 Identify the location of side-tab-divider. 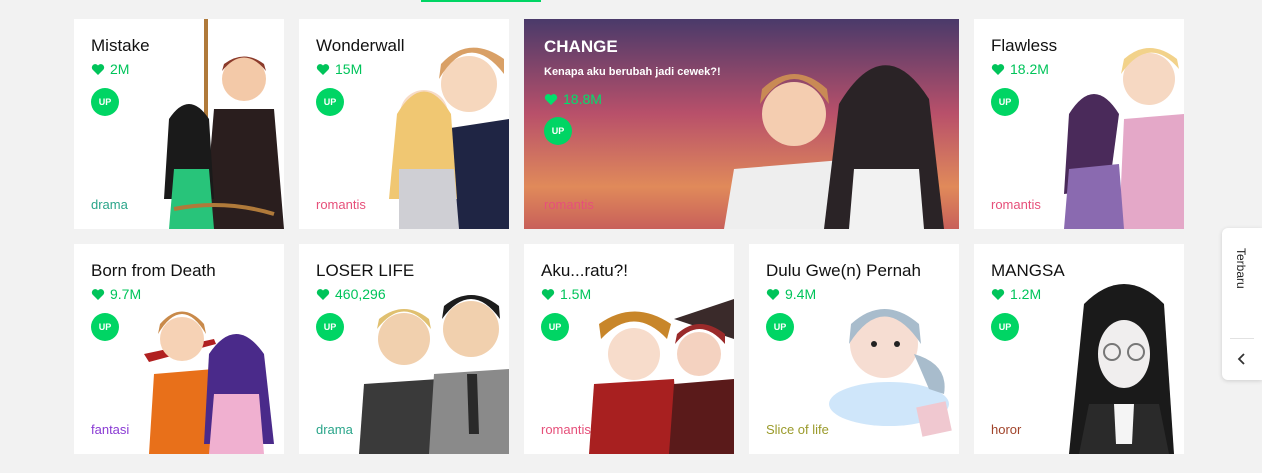
(1242, 338).